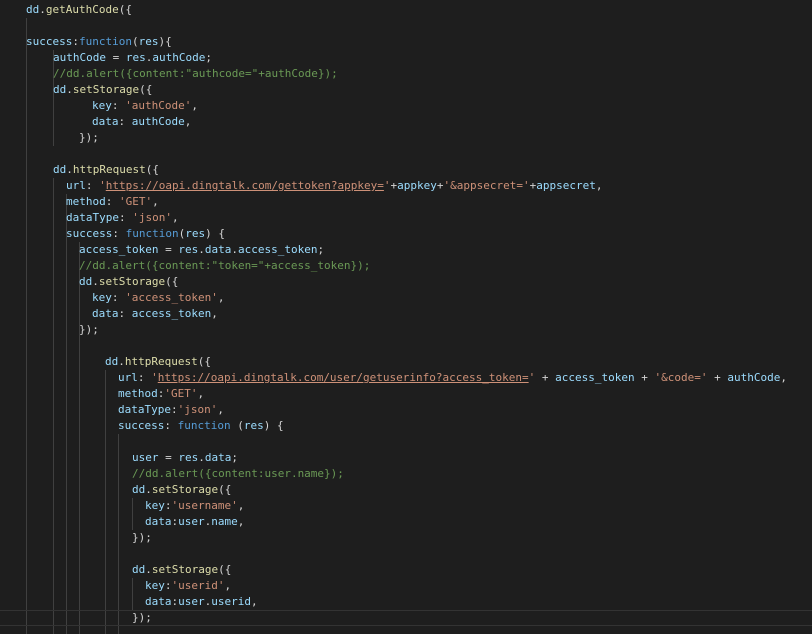  Describe the element at coordinates (486, 185) in the screenshot. I see `code-token: '&appsecret='` at that location.